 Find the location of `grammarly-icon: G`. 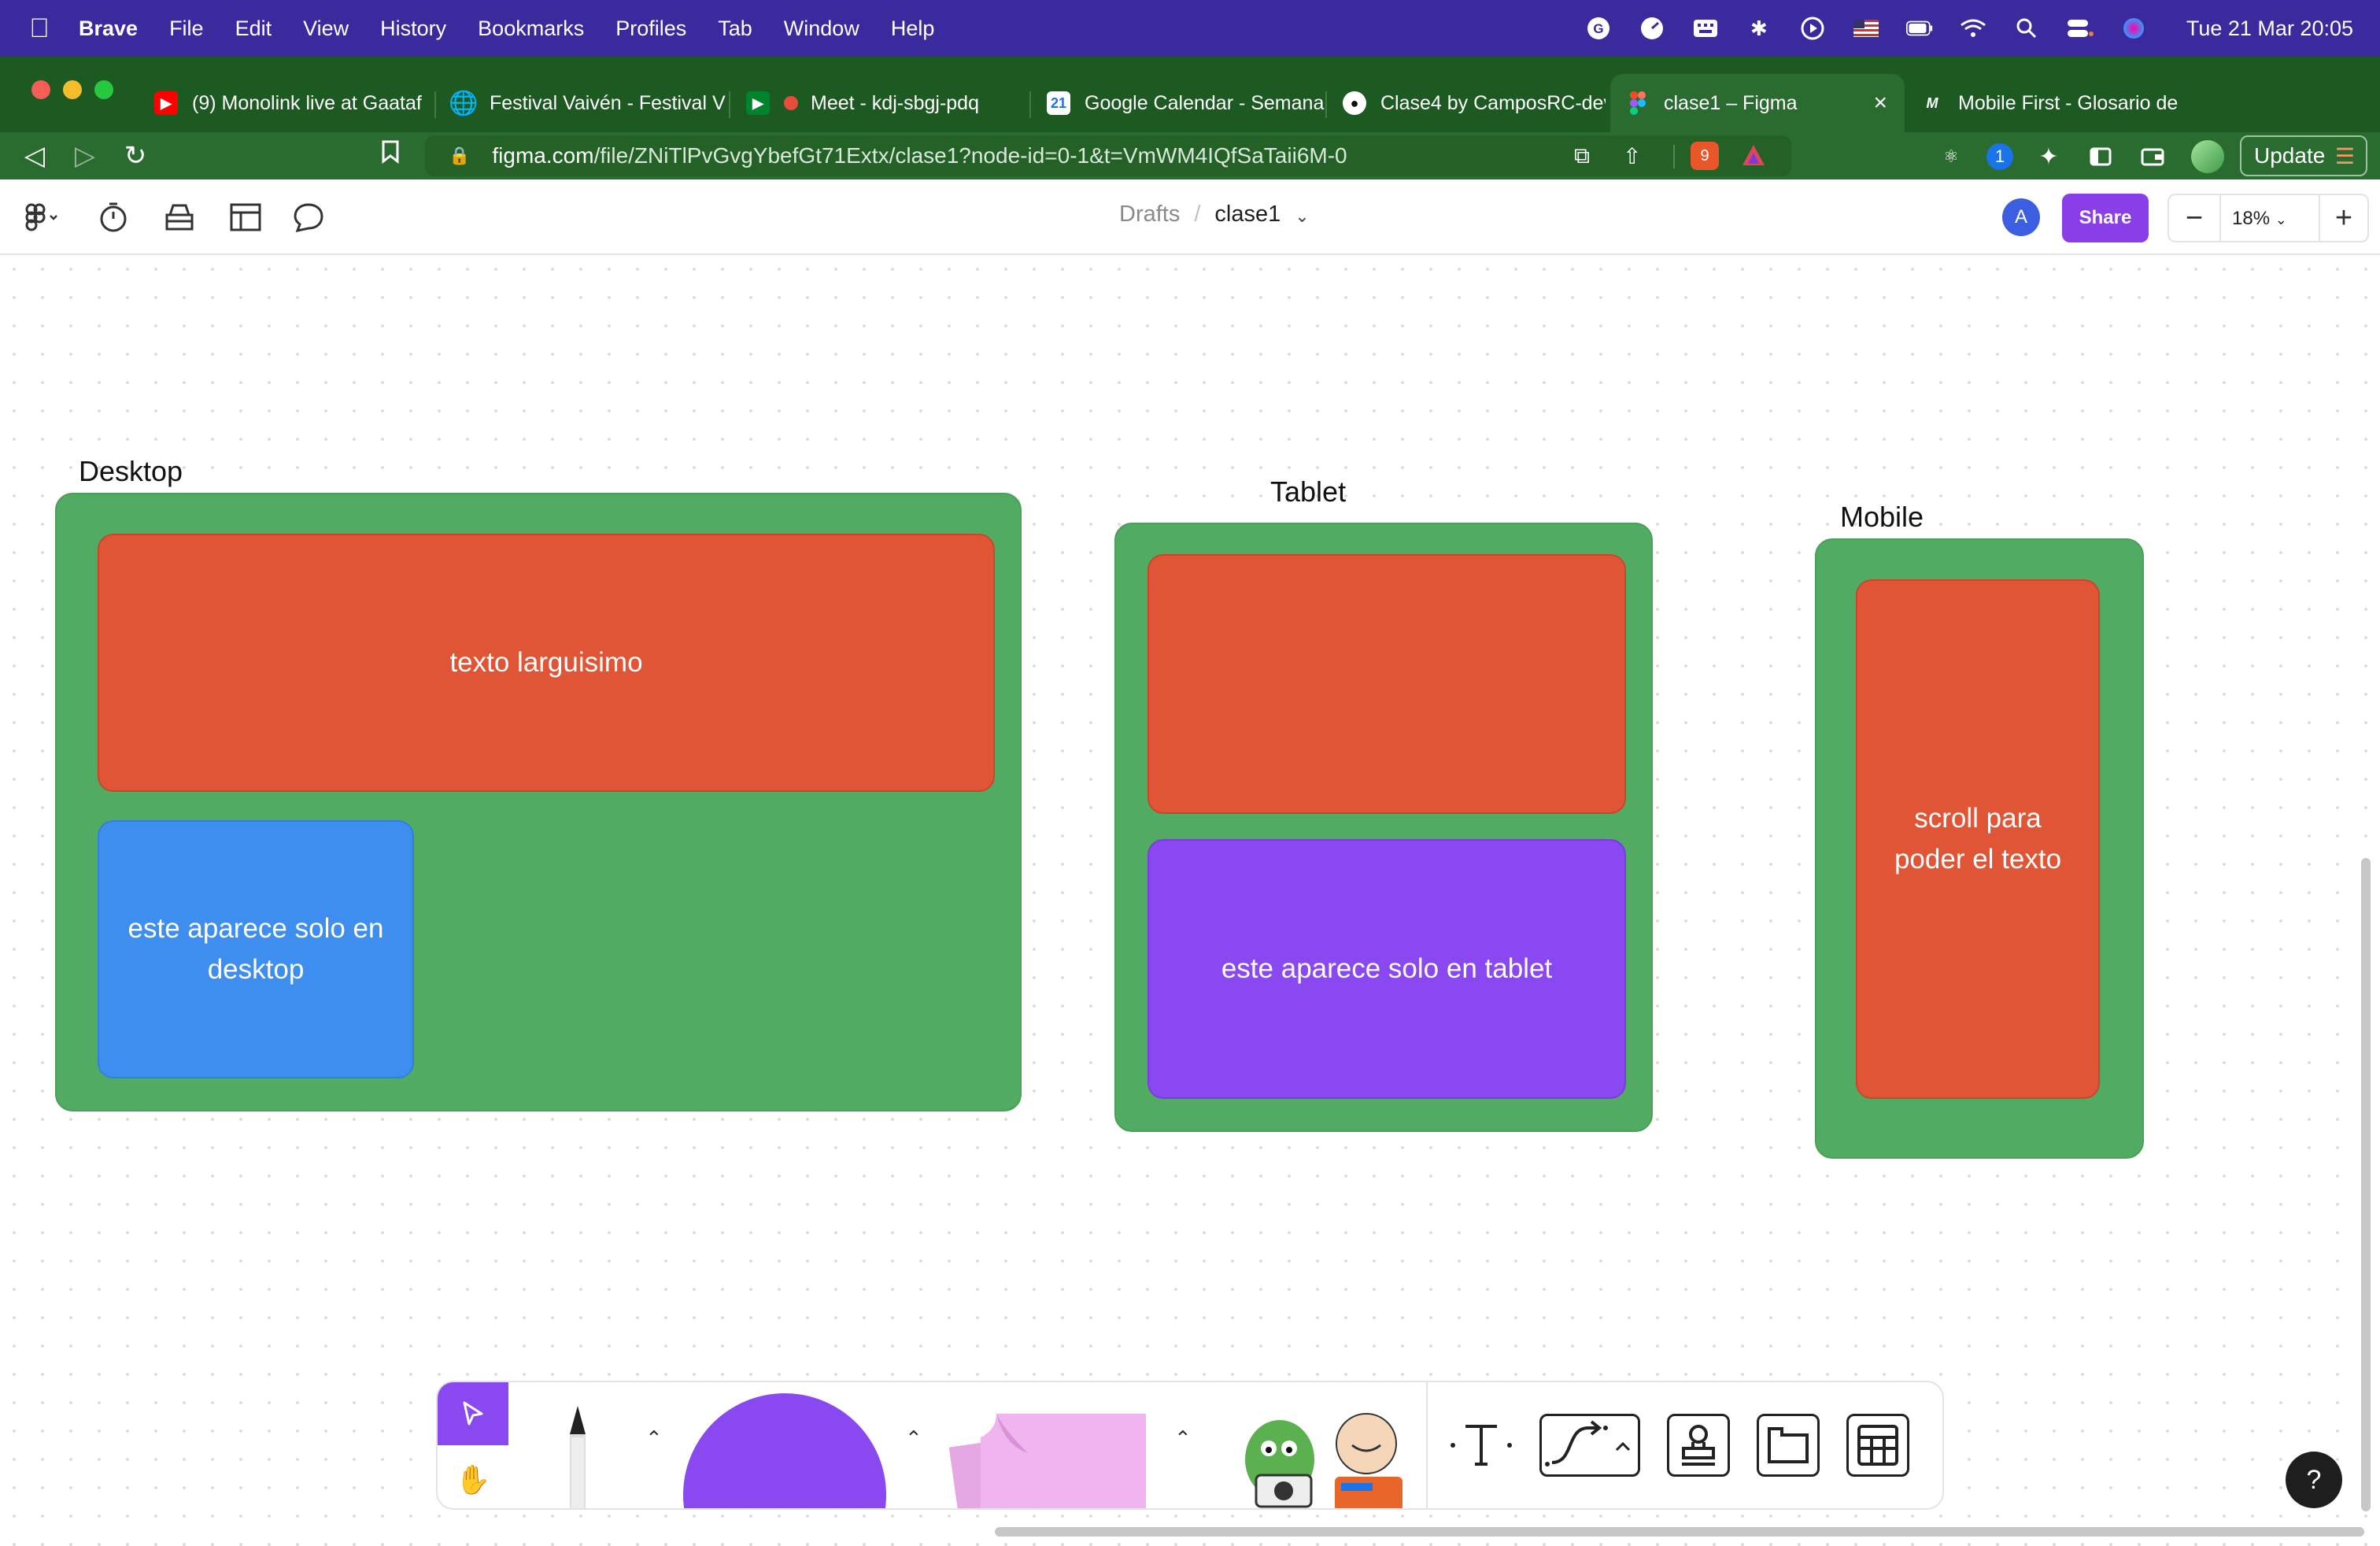

grammarly-icon: G is located at coordinates (1598, 28).